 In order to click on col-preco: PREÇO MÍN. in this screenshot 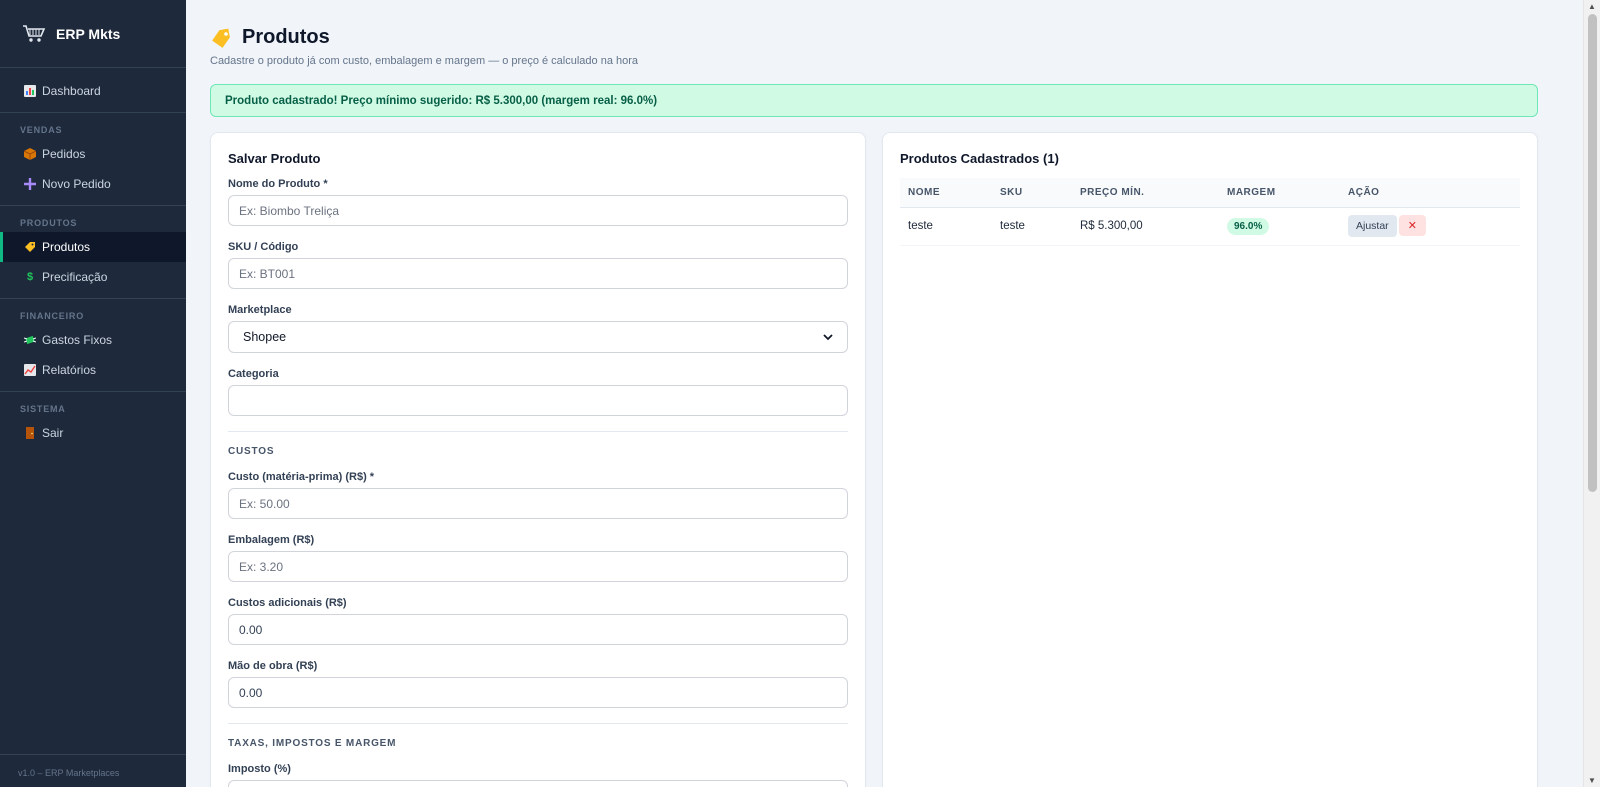, I will do `click(1145, 193)`.